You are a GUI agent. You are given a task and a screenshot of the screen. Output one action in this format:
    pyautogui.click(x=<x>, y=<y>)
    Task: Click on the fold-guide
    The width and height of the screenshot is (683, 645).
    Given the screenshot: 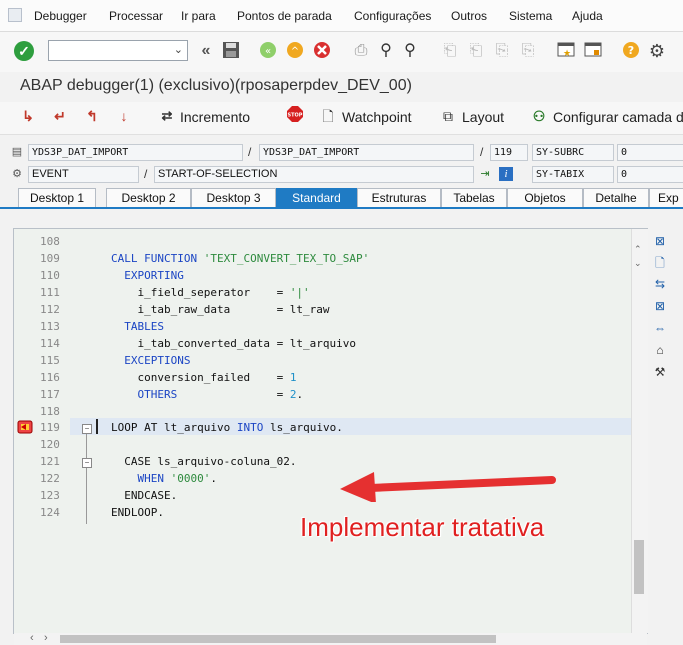 What is the action you would take?
    pyautogui.click(x=86, y=479)
    